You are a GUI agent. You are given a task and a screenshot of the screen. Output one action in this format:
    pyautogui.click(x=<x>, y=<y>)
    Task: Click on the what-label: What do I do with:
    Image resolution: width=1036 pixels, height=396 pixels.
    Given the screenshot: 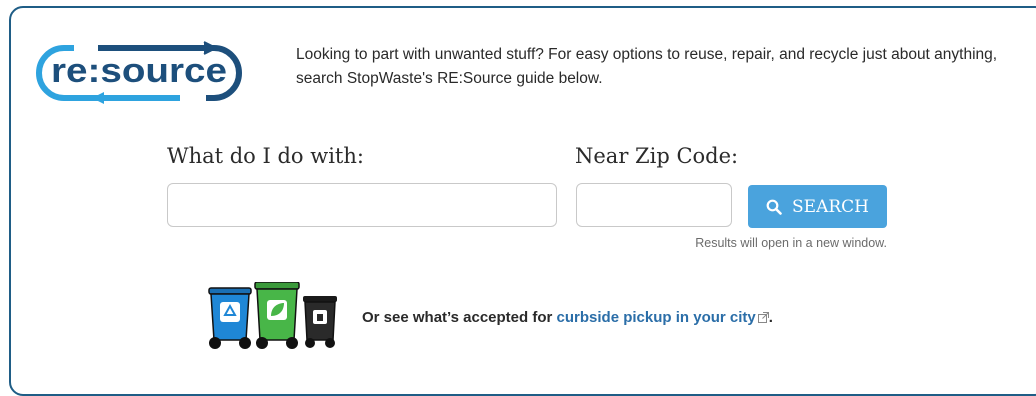 What is the action you would take?
    pyautogui.click(x=265, y=156)
    